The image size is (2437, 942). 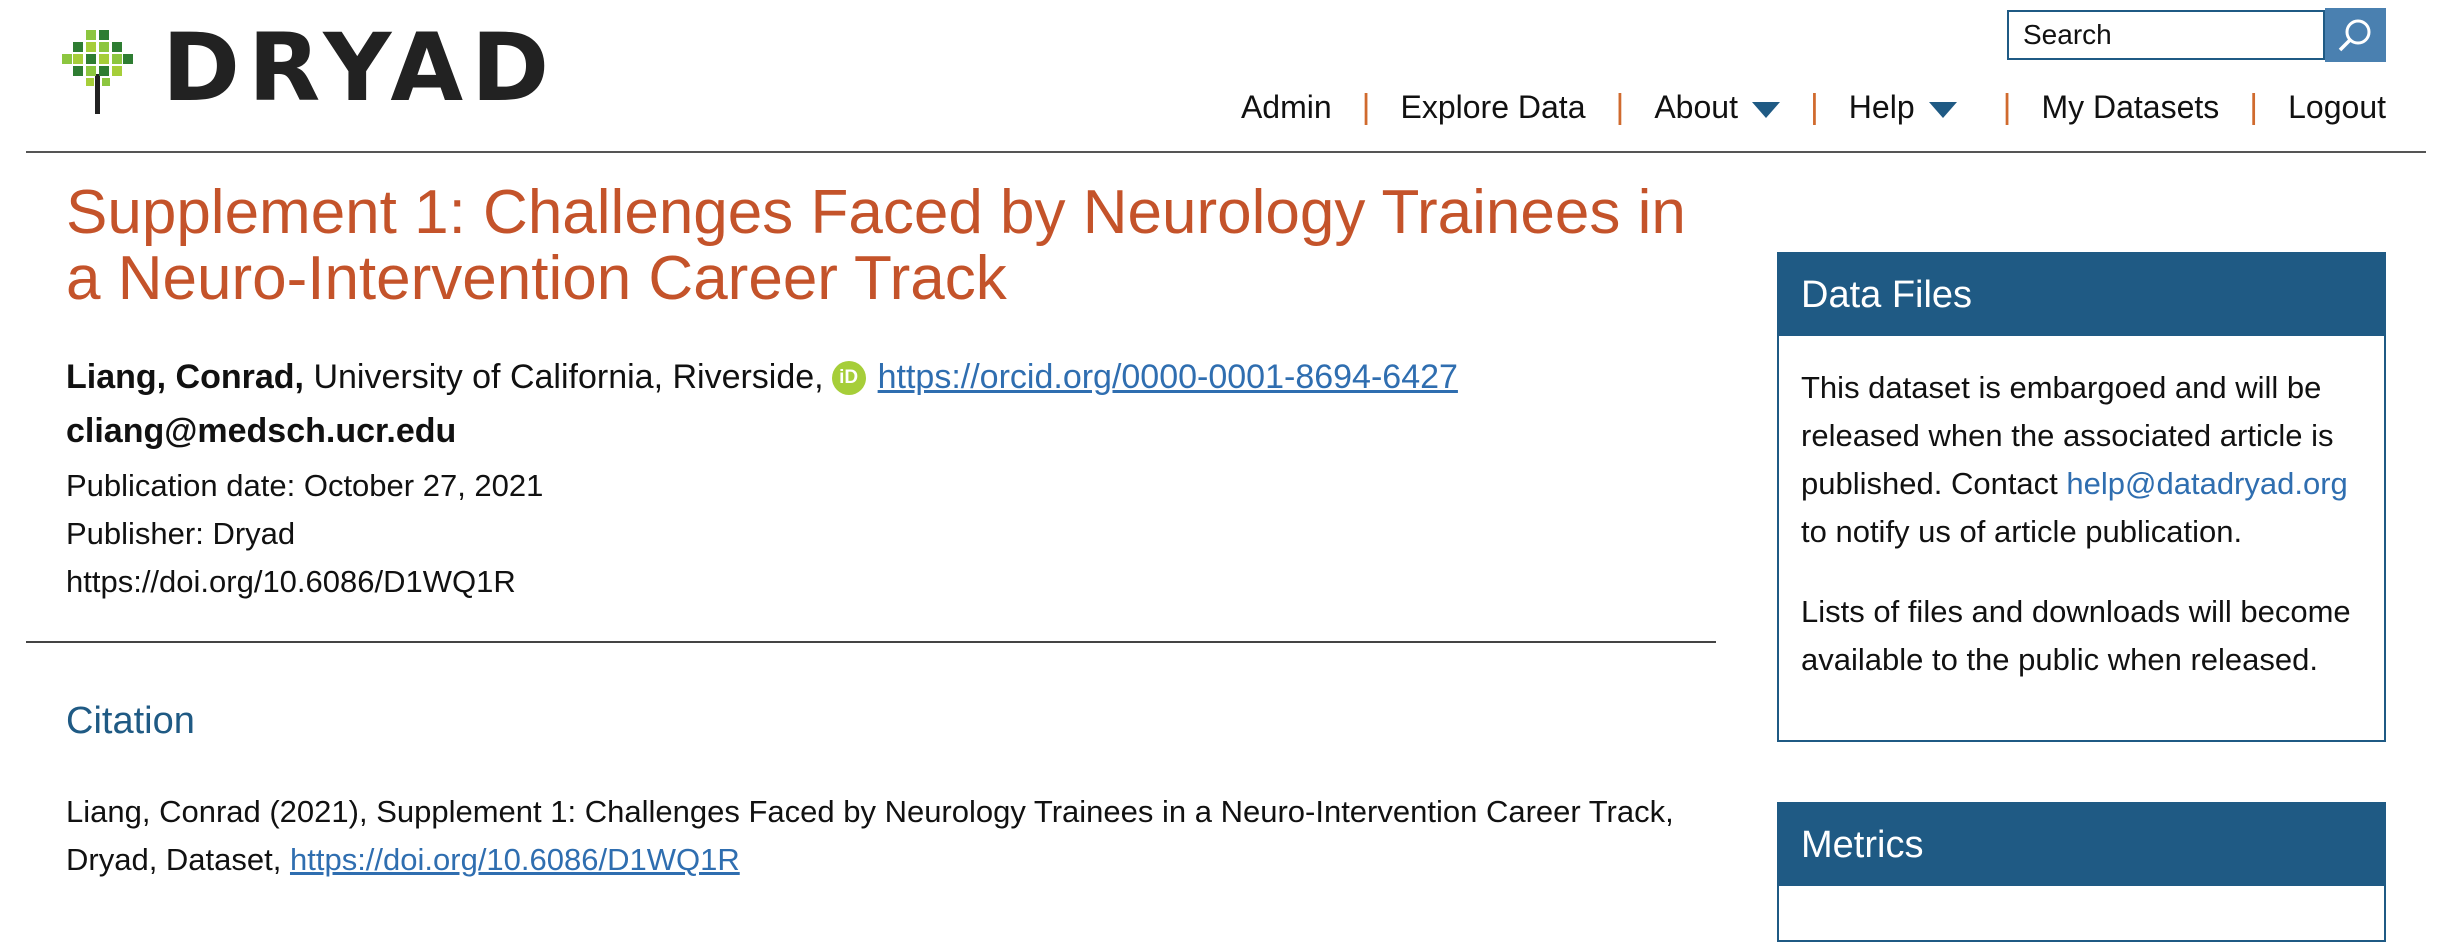 What do you see at coordinates (1493, 107) in the screenshot?
I see `nav-explore-data: Explore Data` at bounding box center [1493, 107].